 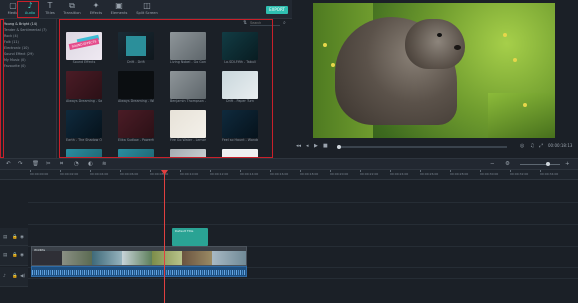 What do you see at coordinates (190, 237) in the screenshot?
I see `title-clip: Default Title` at bounding box center [190, 237].